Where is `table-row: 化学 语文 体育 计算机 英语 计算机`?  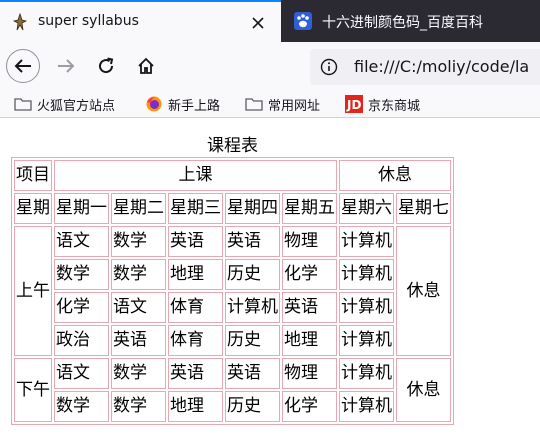
table-row: 化学 语文 体育 计算机 英语 计算机 is located at coordinates (232, 307).